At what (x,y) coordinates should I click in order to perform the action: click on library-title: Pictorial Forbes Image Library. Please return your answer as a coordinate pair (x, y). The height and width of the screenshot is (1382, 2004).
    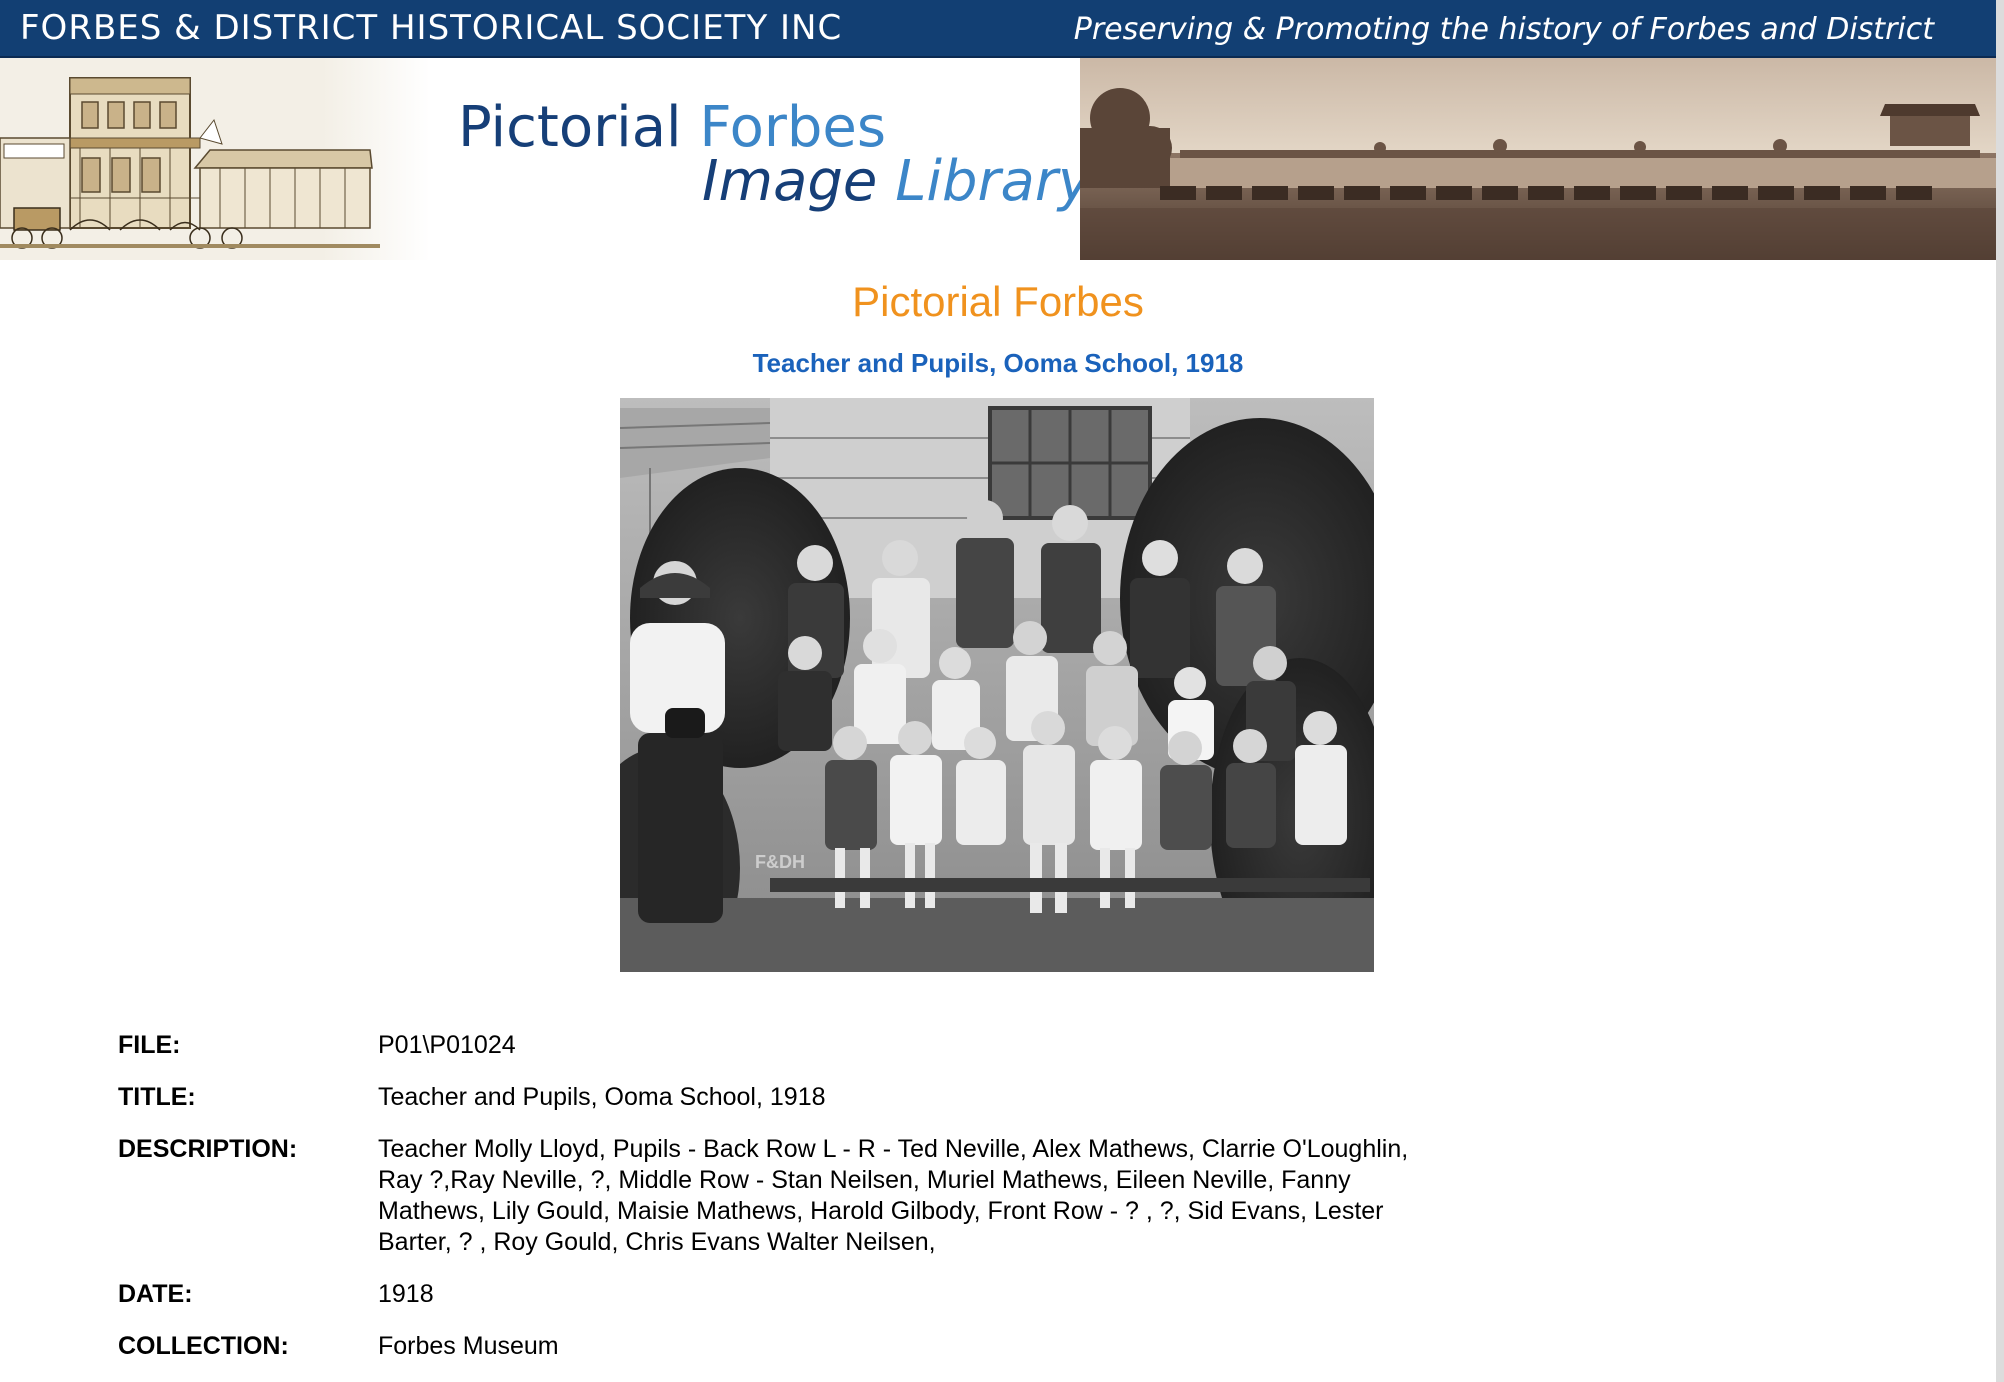
    Looking at the image, I should click on (774, 155).